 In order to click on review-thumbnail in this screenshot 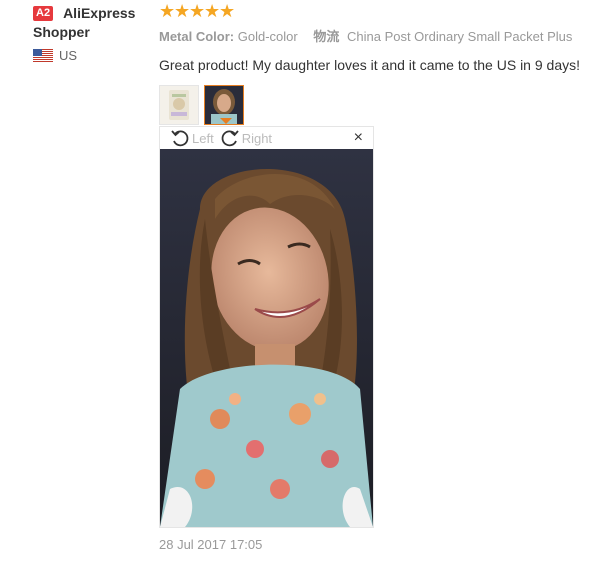, I will do `click(179, 105)`.